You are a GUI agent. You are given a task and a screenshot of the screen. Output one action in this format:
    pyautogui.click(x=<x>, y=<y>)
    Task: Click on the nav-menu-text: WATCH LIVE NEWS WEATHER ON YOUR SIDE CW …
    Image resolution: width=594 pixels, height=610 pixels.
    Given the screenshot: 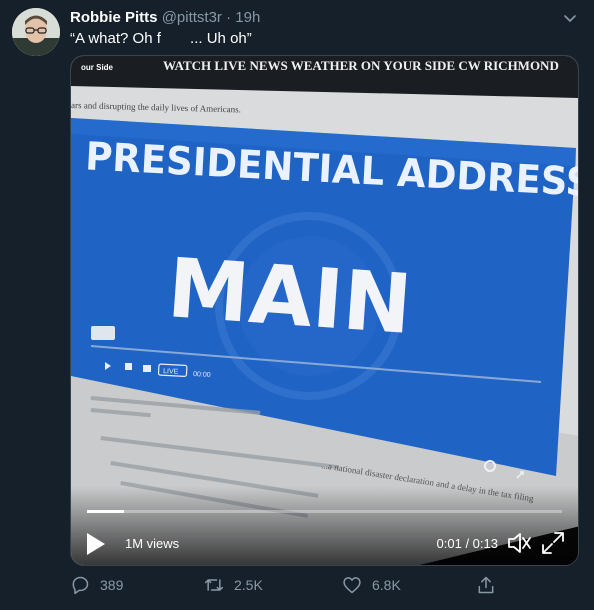 What is the action you would take?
    pyautogui.click(x=361, y=65)
    